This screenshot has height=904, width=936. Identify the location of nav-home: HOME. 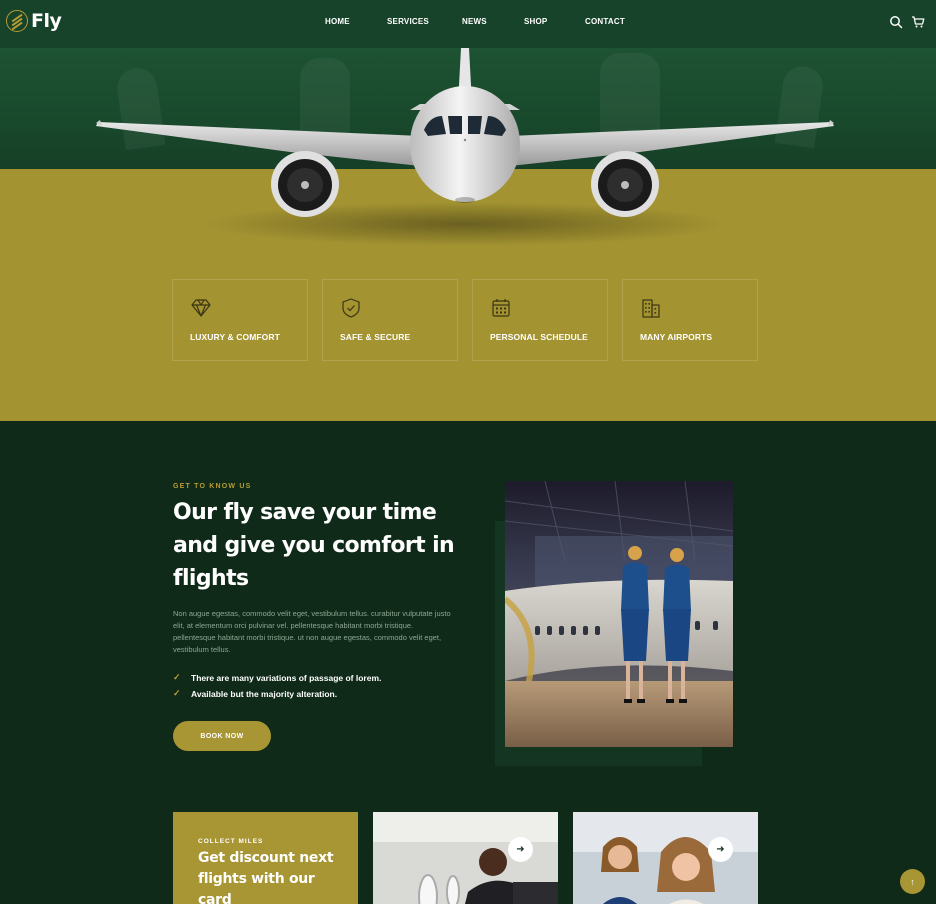
(337, 21).